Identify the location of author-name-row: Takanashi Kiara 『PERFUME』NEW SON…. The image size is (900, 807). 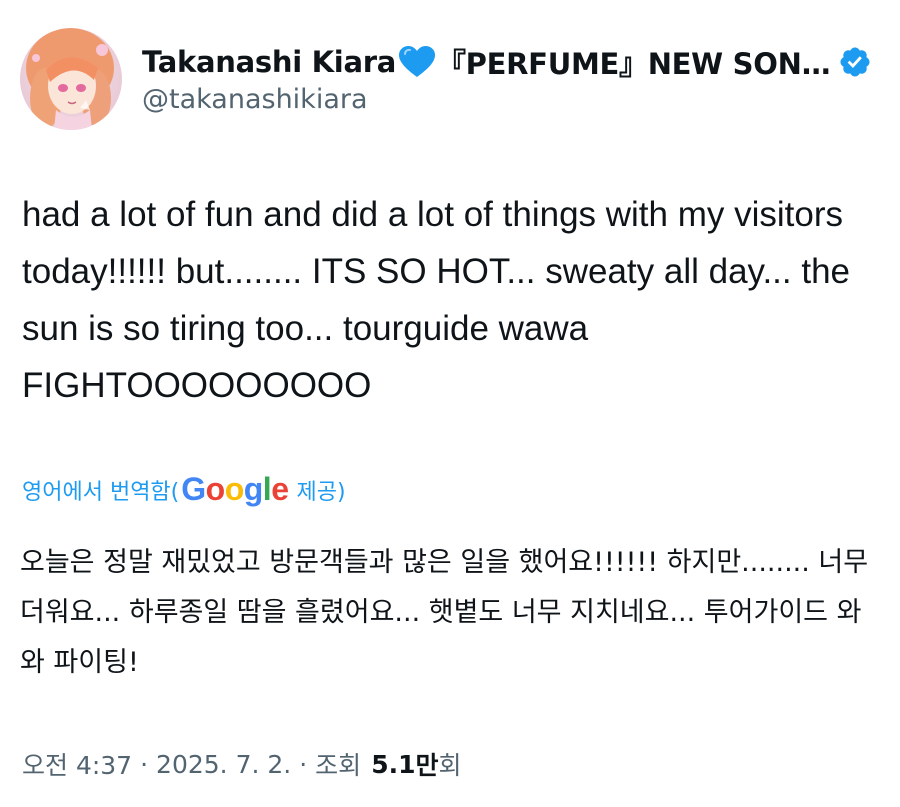
(507, 62).